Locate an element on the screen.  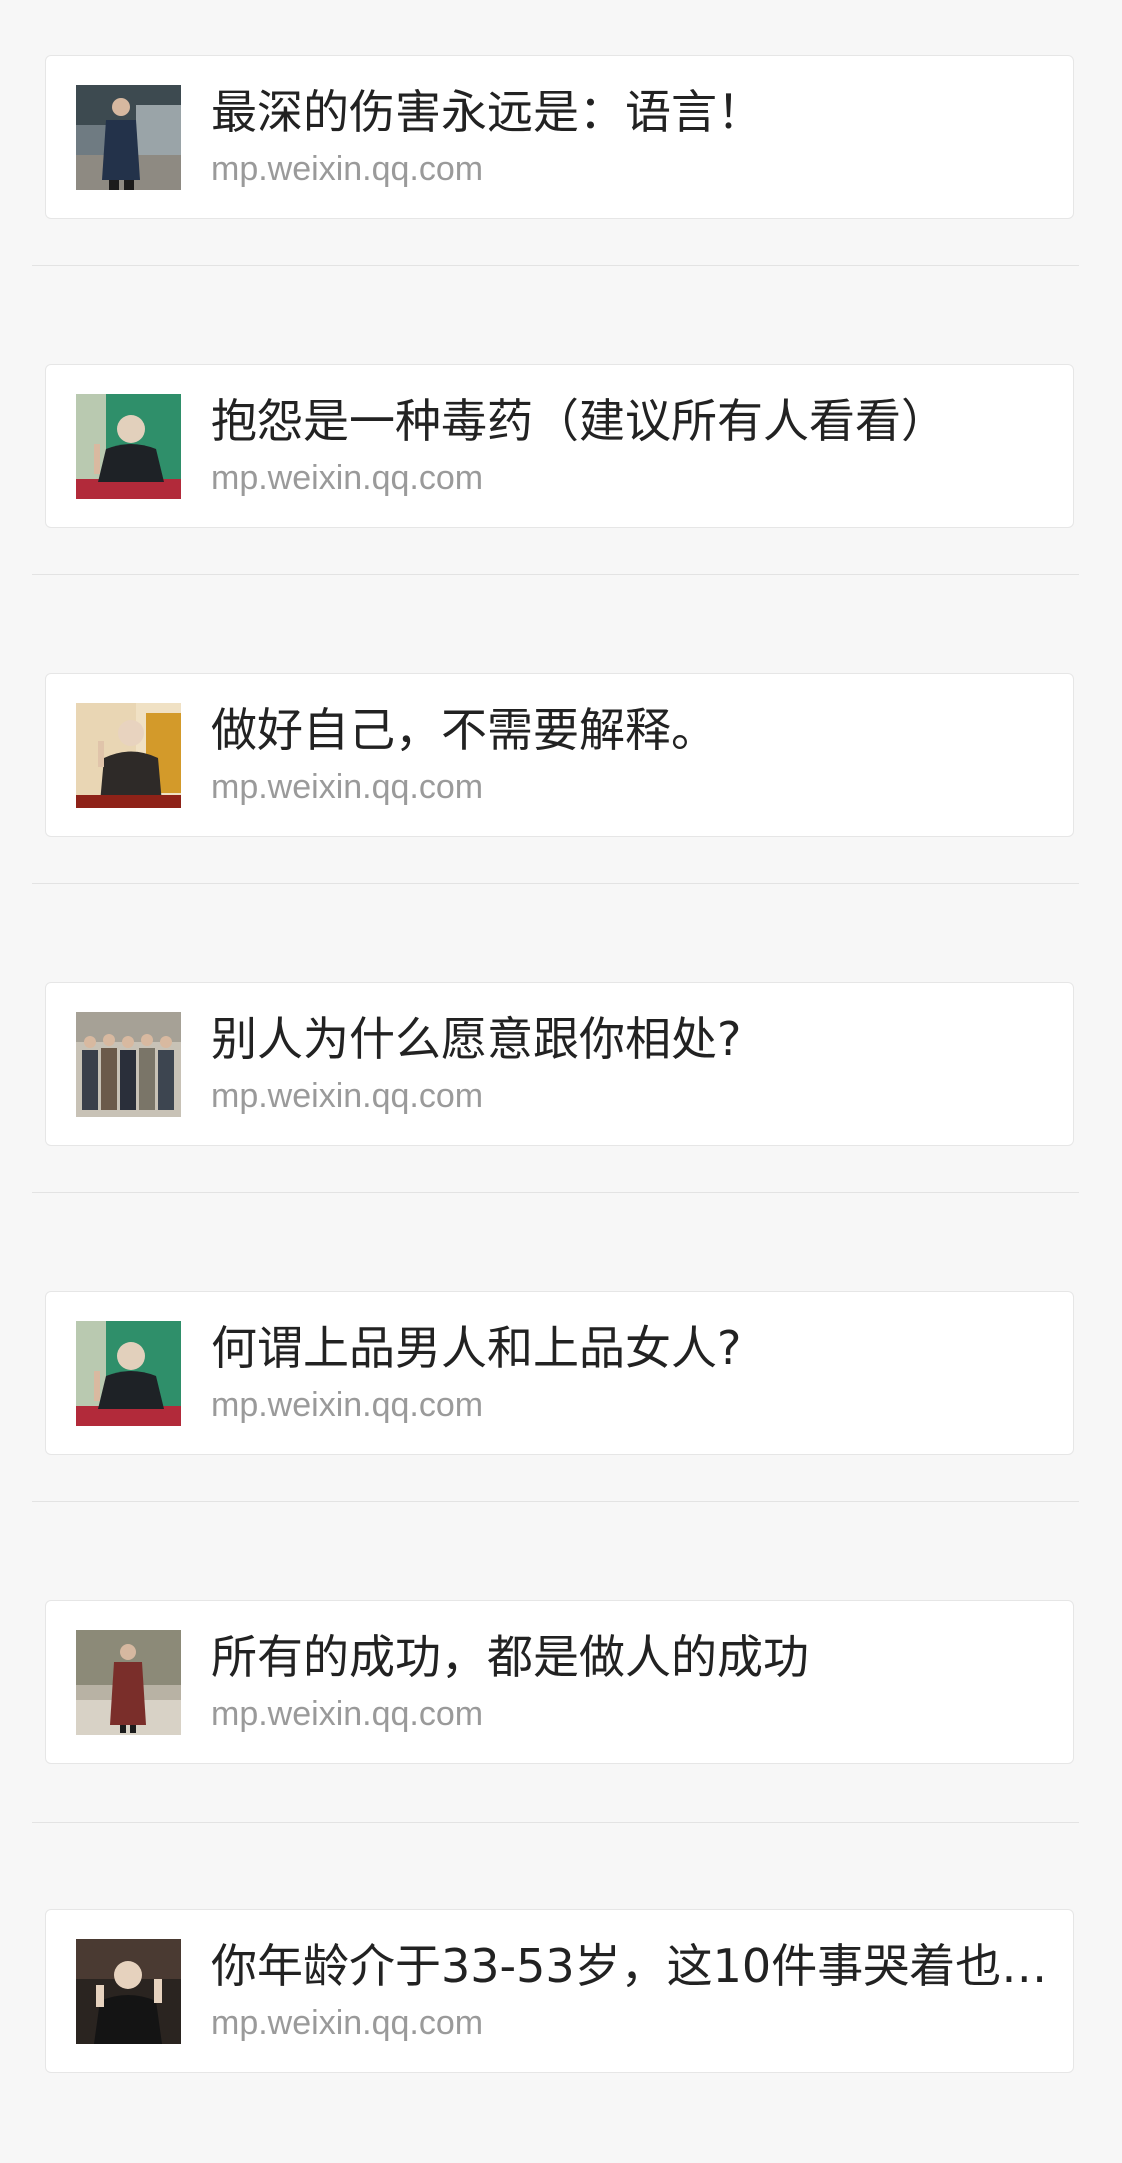
feed-section: 所有的成功，都是做人的成功 mp.weixin.qq.com is located at coordinates (561, 1699).